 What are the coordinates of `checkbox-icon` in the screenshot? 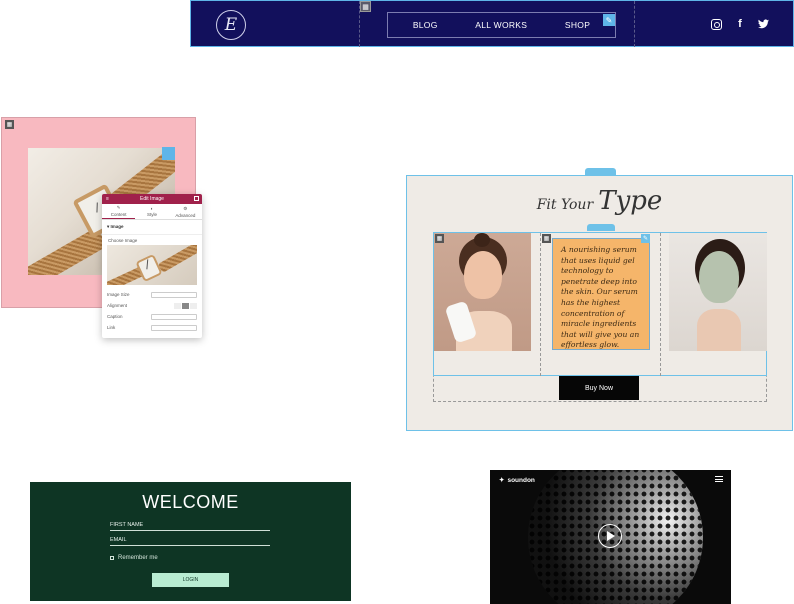 It's located at (112, 558).